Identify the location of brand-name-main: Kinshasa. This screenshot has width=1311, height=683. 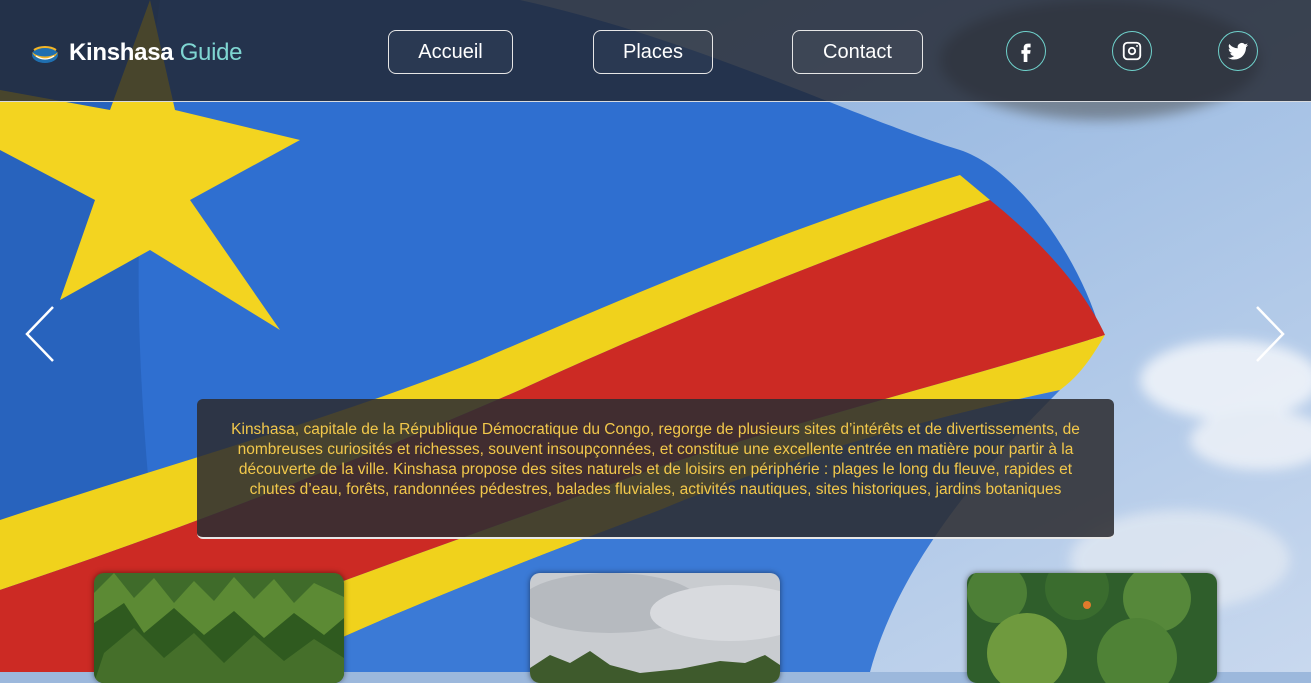
(121, 52).